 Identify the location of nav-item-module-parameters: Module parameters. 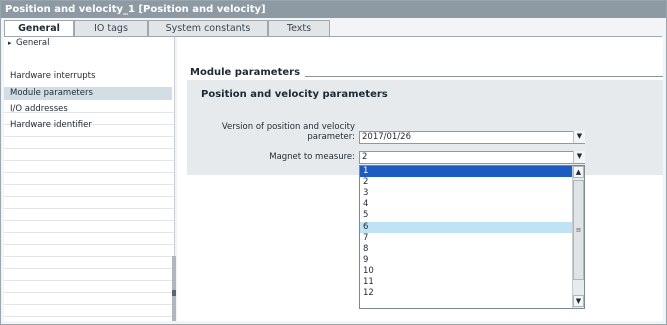
(88, 93).